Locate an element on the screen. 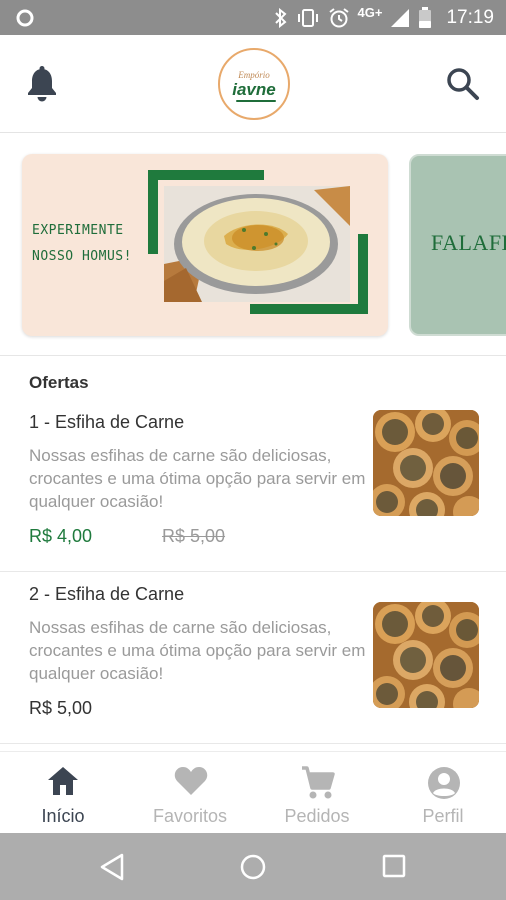 Image resolution: width=506 pixels, height=900 pixels. nav-label-pedidos: Pedidos is located at coordinates (317, 816).